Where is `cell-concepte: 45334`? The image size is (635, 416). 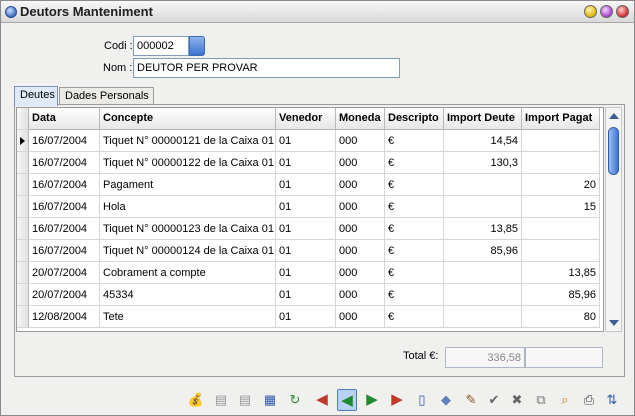
cell-concepte: 45334 is located at coordinates (188, 295).